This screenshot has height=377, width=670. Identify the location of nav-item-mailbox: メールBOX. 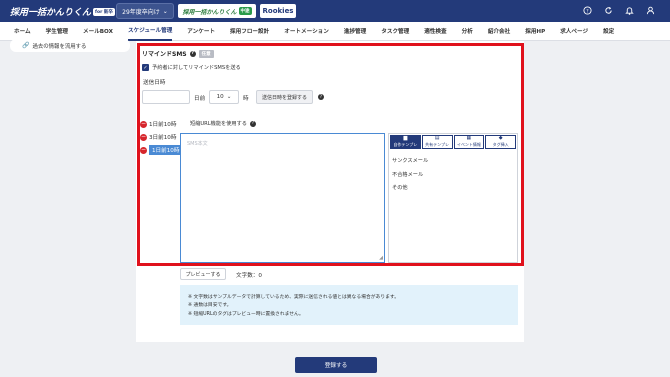
(98, 31).